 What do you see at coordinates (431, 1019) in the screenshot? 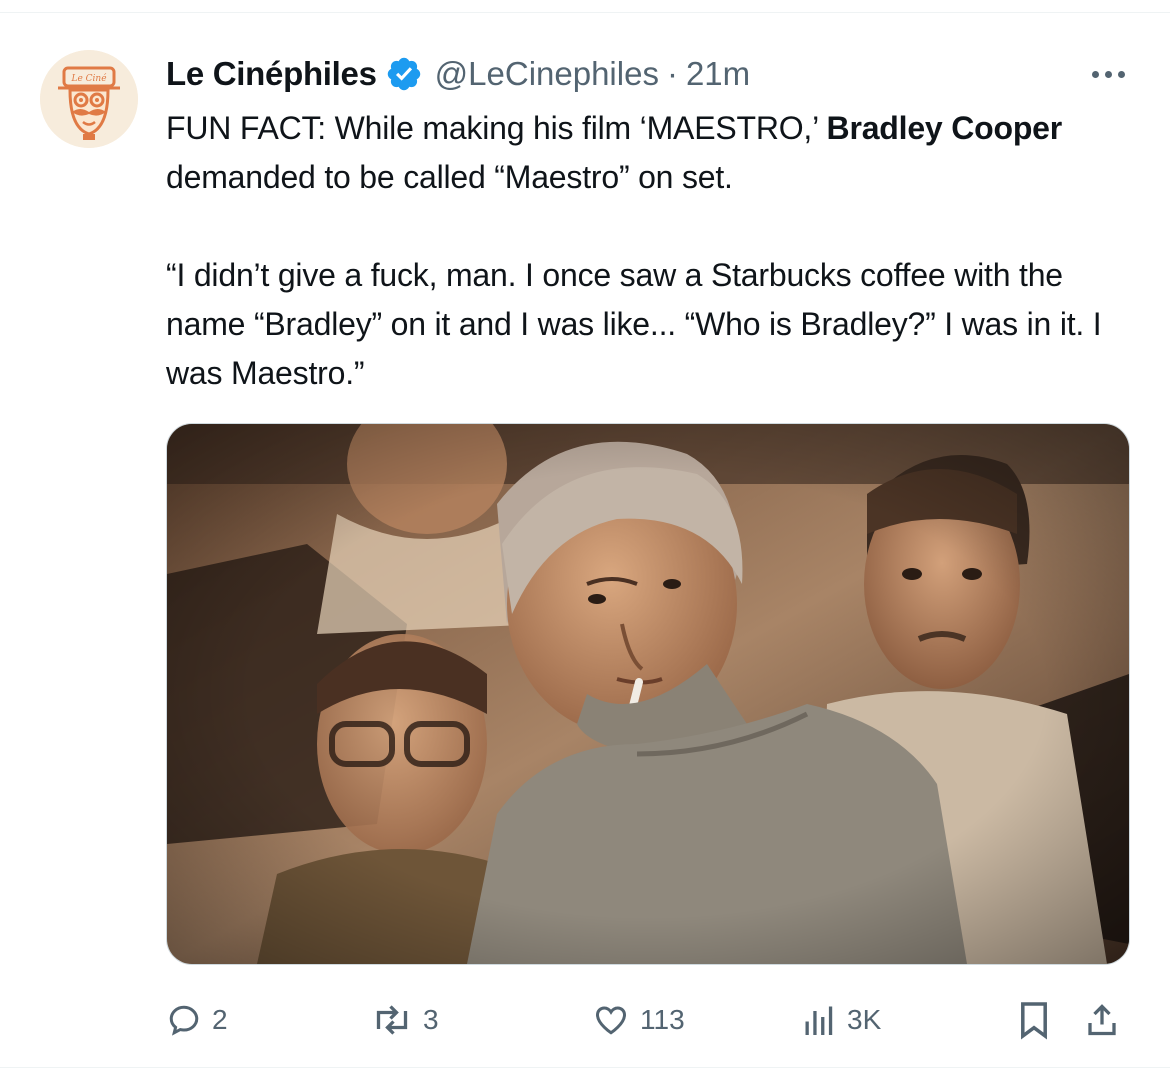
I see `repost-count: 3` at bounding box center [431, 1019].